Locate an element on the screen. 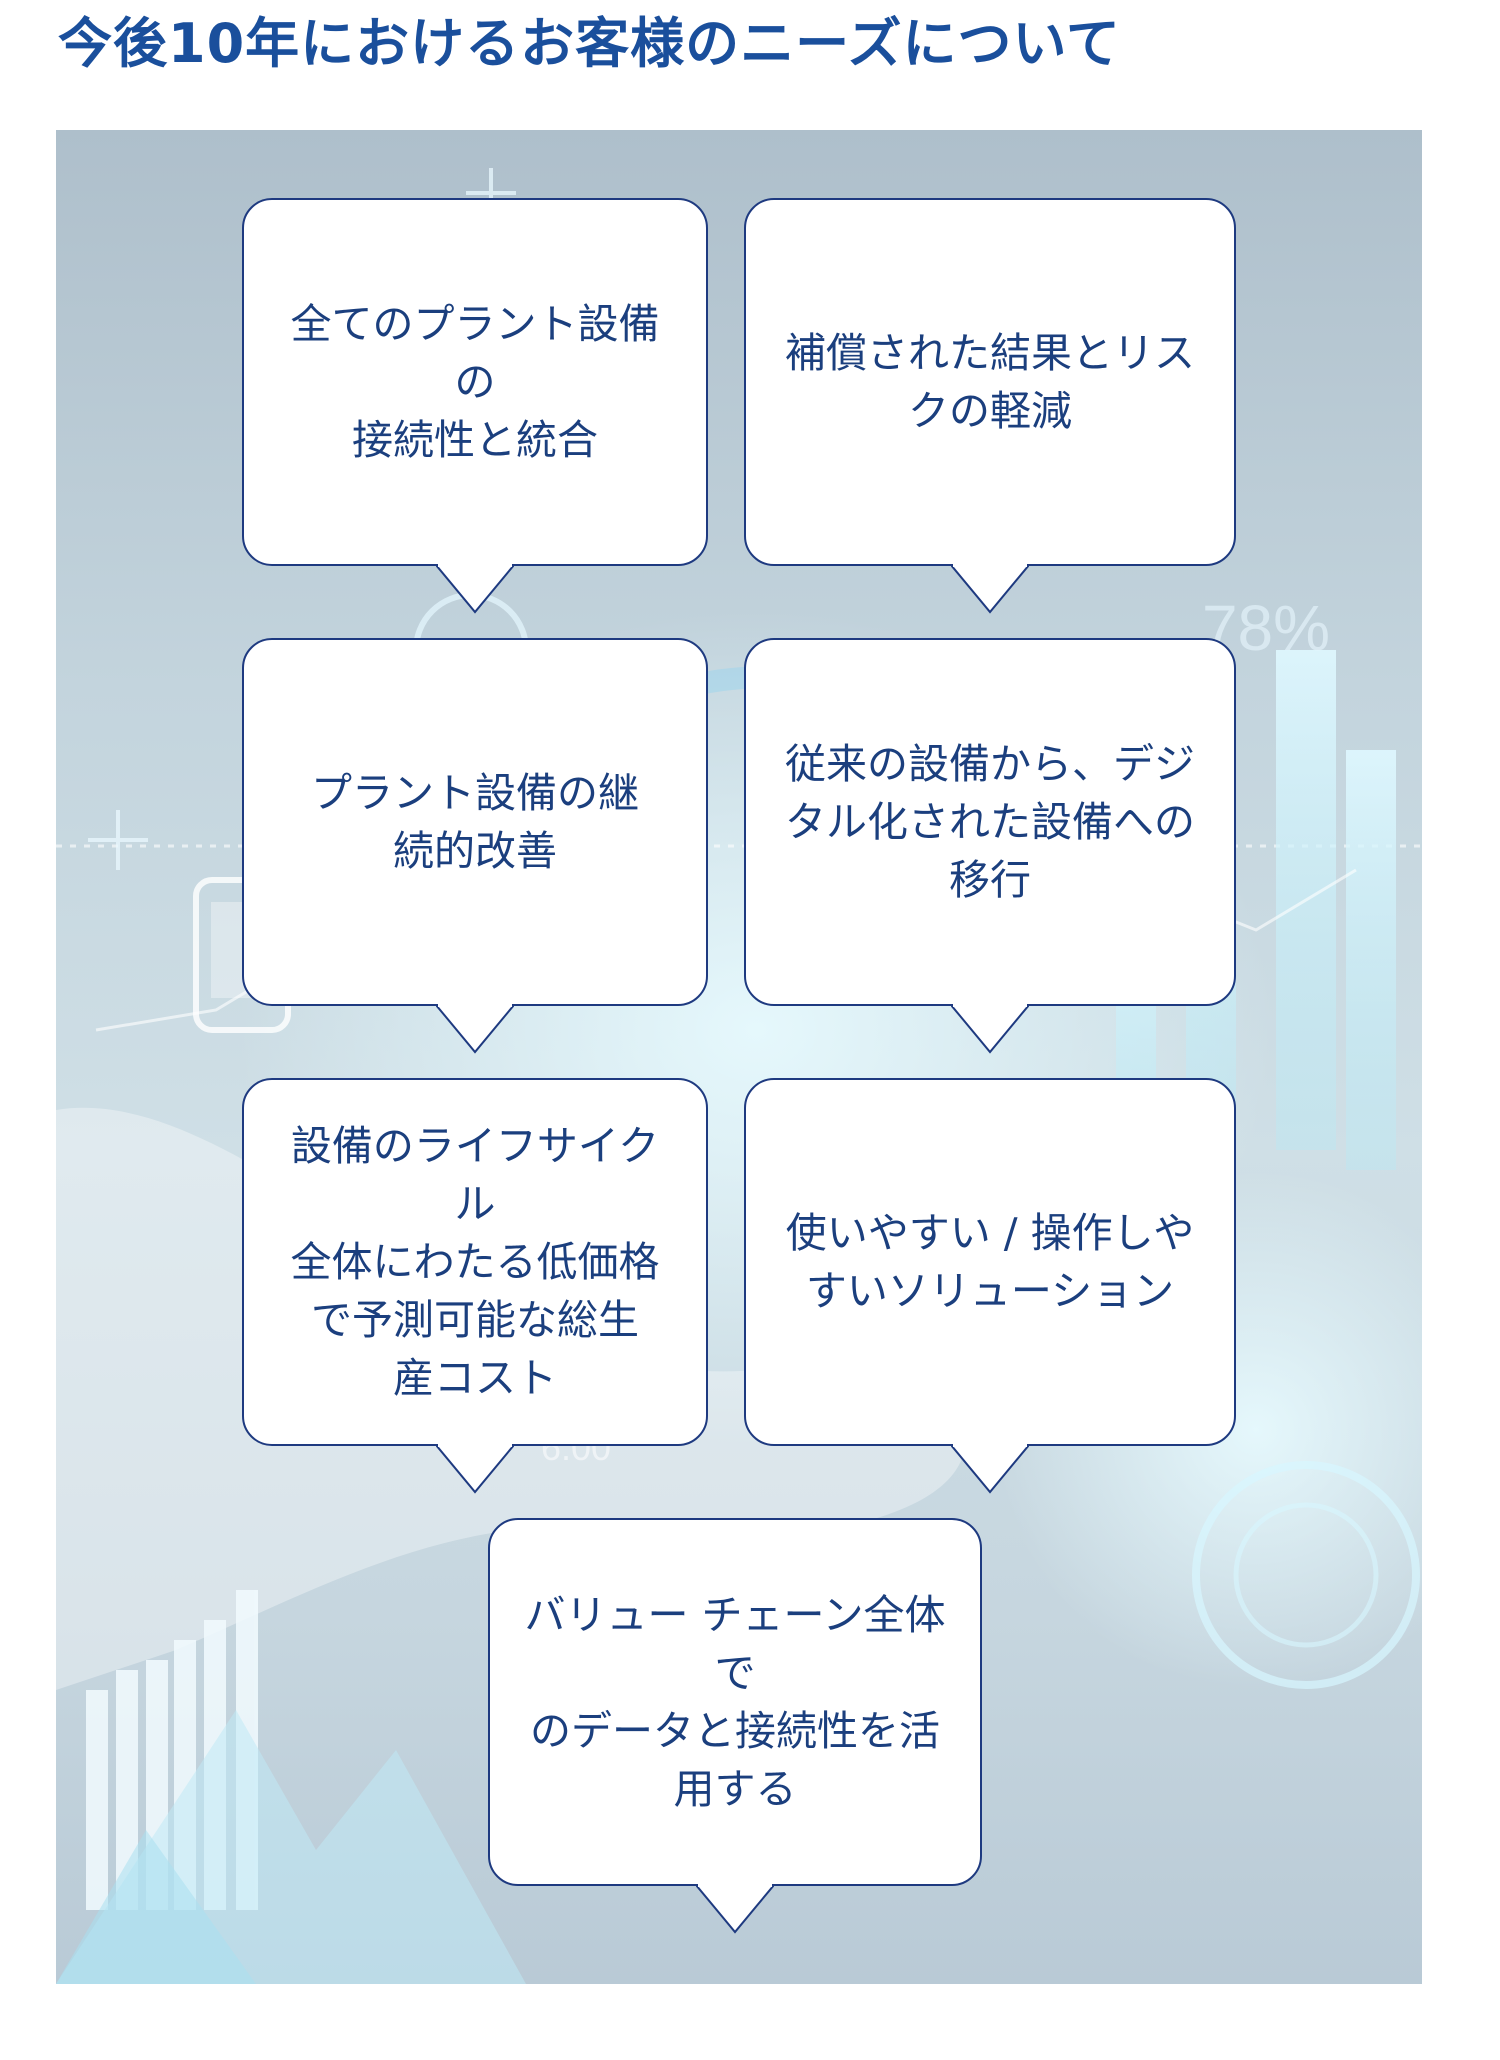 The height and width of the screenshot is (2060, 1500). need-card-text: バリュー チェーン全体で のデータと接続性を活 用する is located at coordinates (735, 1702).